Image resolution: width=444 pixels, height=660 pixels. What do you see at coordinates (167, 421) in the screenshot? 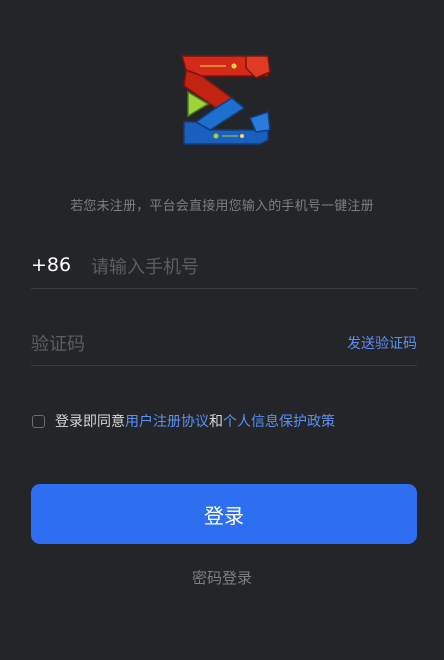
I see `user-agreement-link: 用户注册协议` at bounding box center [167, 421].